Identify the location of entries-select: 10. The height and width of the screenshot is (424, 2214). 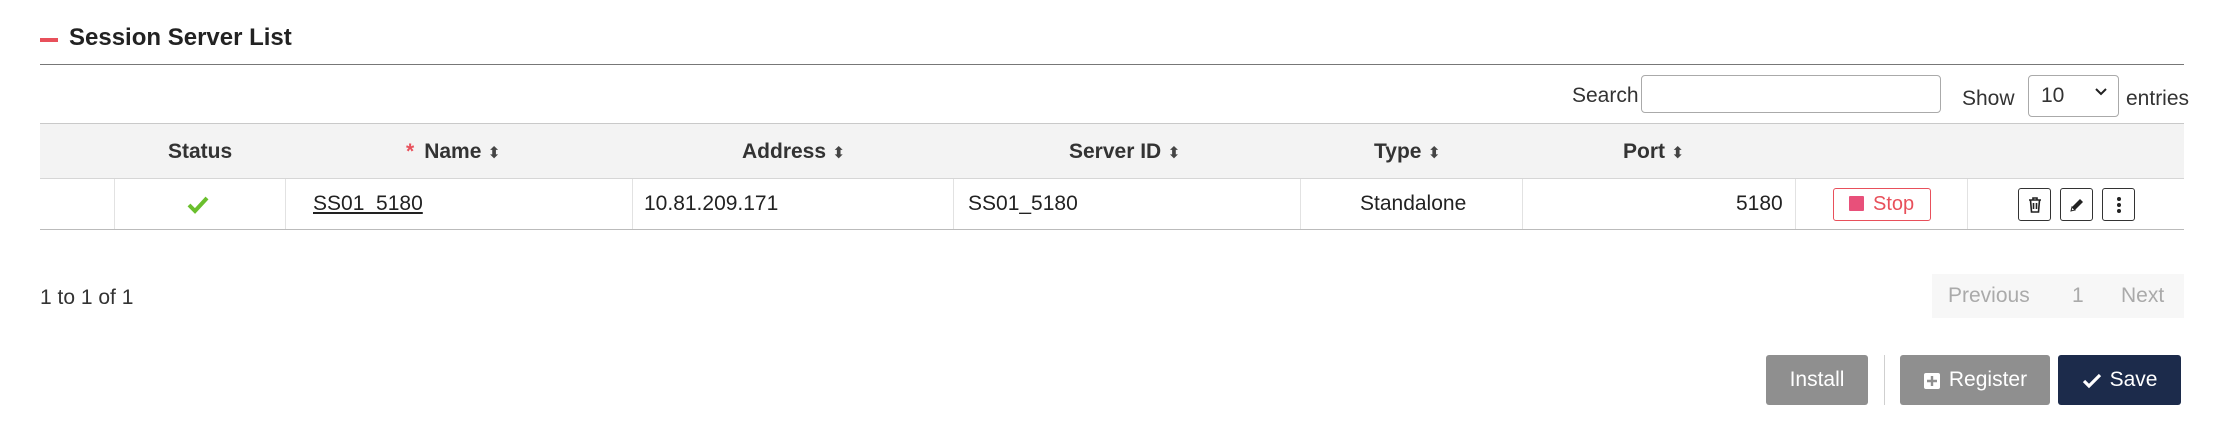
(2073, 96).